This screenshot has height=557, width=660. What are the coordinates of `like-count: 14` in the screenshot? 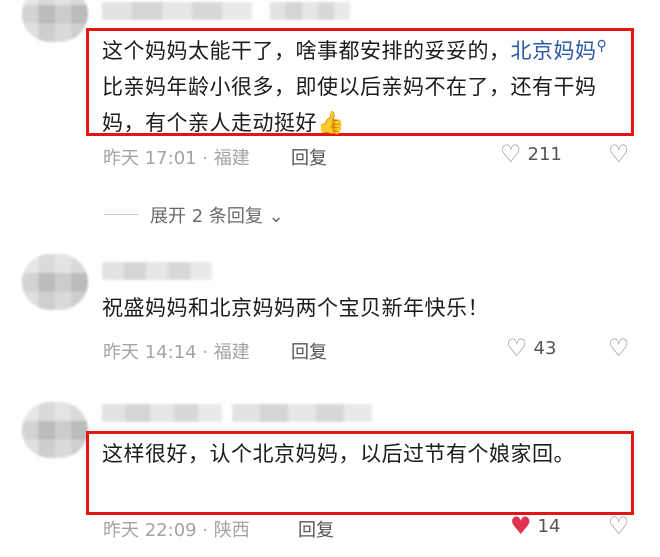 It's located at (549, 526).